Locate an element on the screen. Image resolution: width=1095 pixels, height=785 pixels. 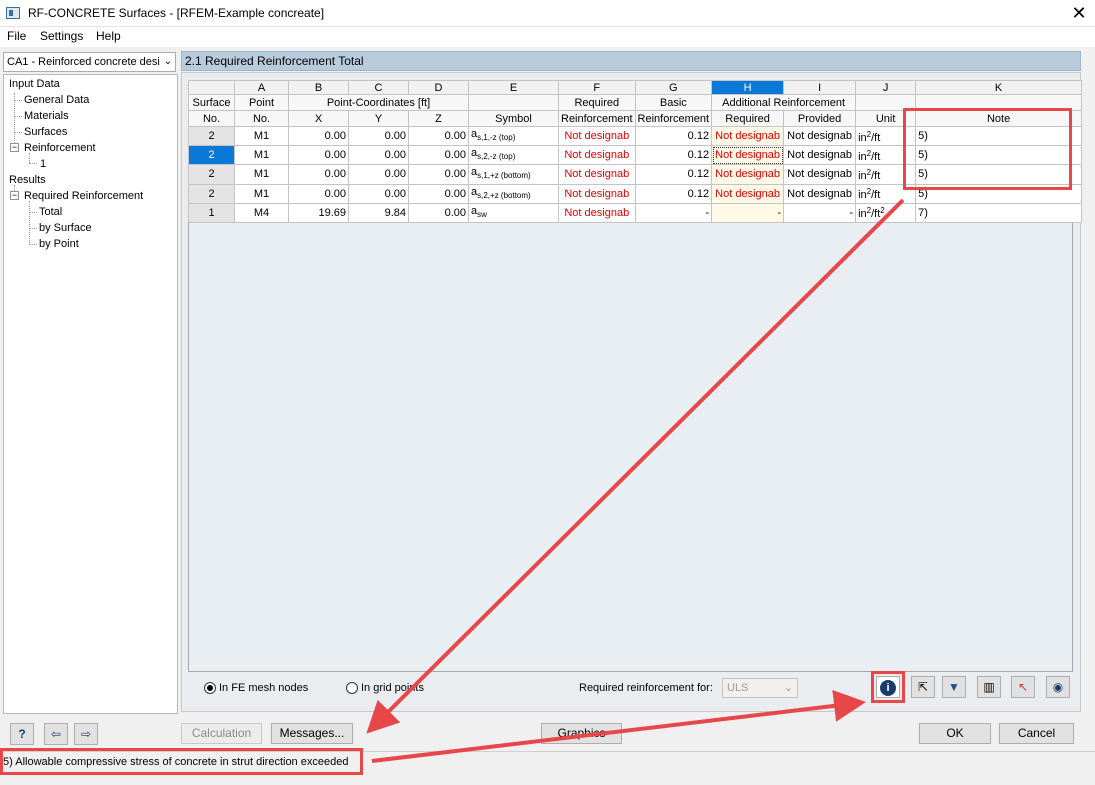
tree-reinforcement: Reinforcement is located at coordinates (60, 148).